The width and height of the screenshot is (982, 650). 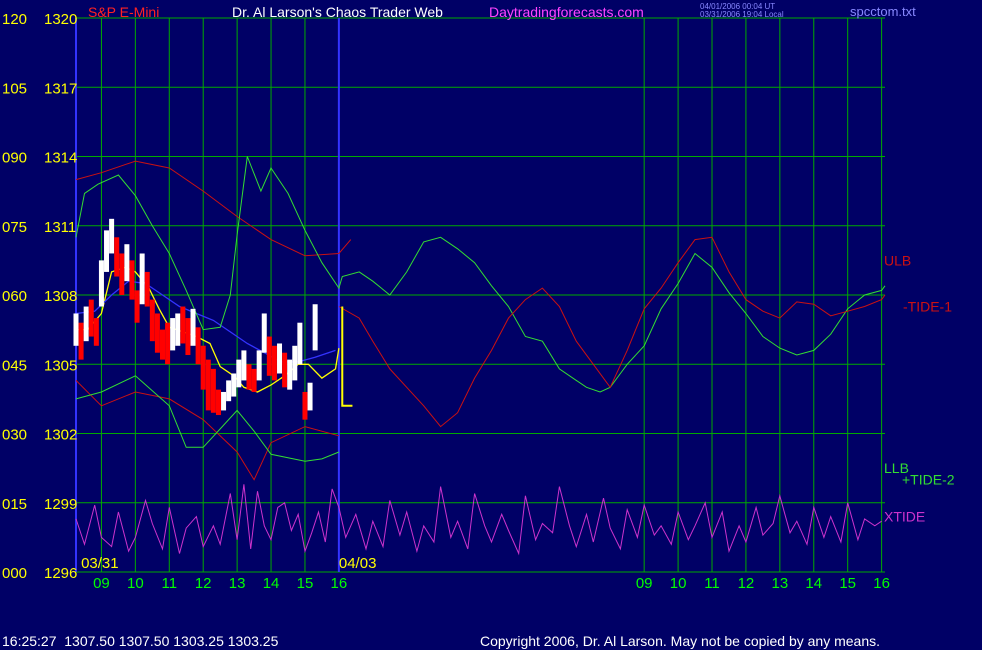 What do you see at coordinates (358, 563) in the screenshot?
I see `date-label: 04/03` at bounding box center [358, 563].